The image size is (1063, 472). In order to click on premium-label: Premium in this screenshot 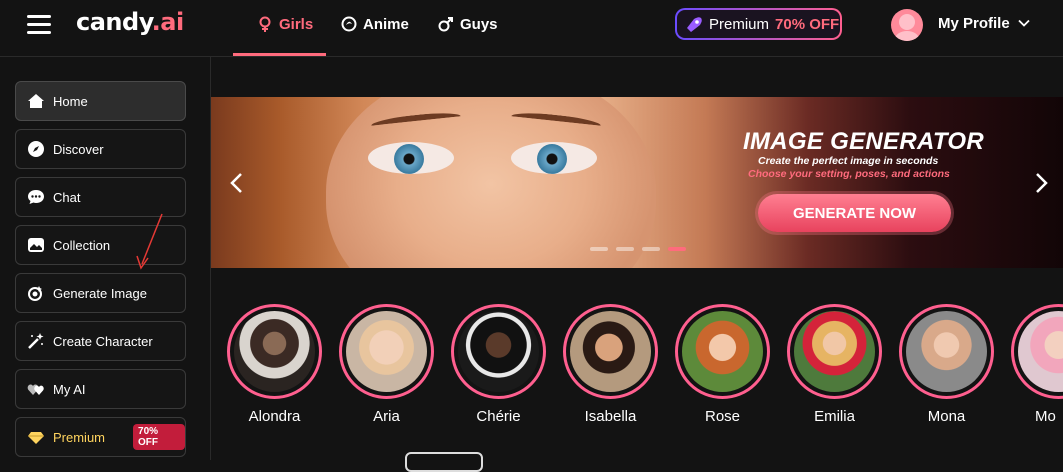, I will do `click(739, 24)`.